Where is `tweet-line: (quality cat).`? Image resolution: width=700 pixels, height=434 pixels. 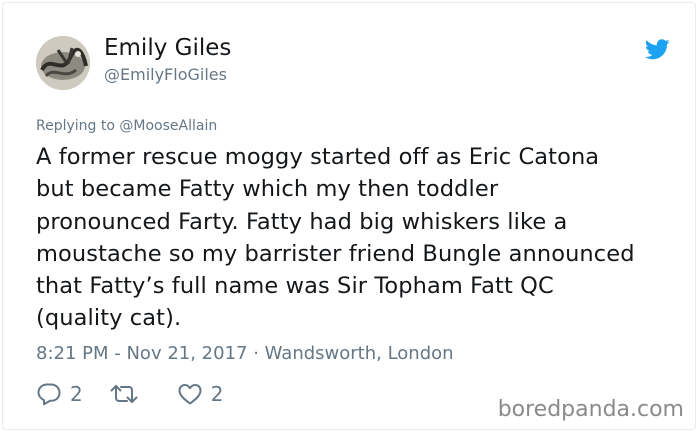 tweet-line: (quality cat). is located at coordinates (109, 318).